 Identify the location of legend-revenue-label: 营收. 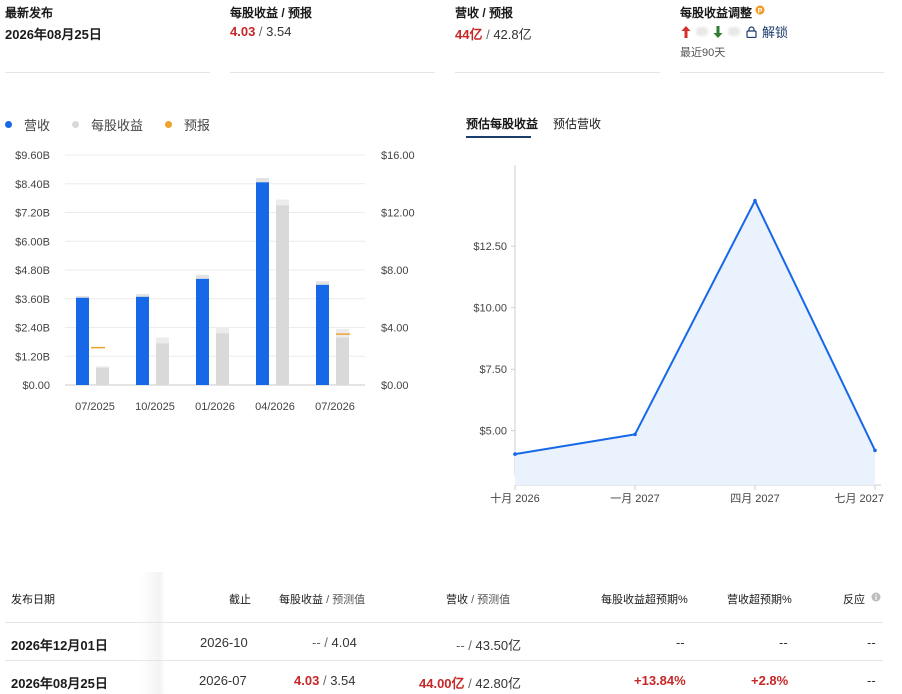
(37, 125).